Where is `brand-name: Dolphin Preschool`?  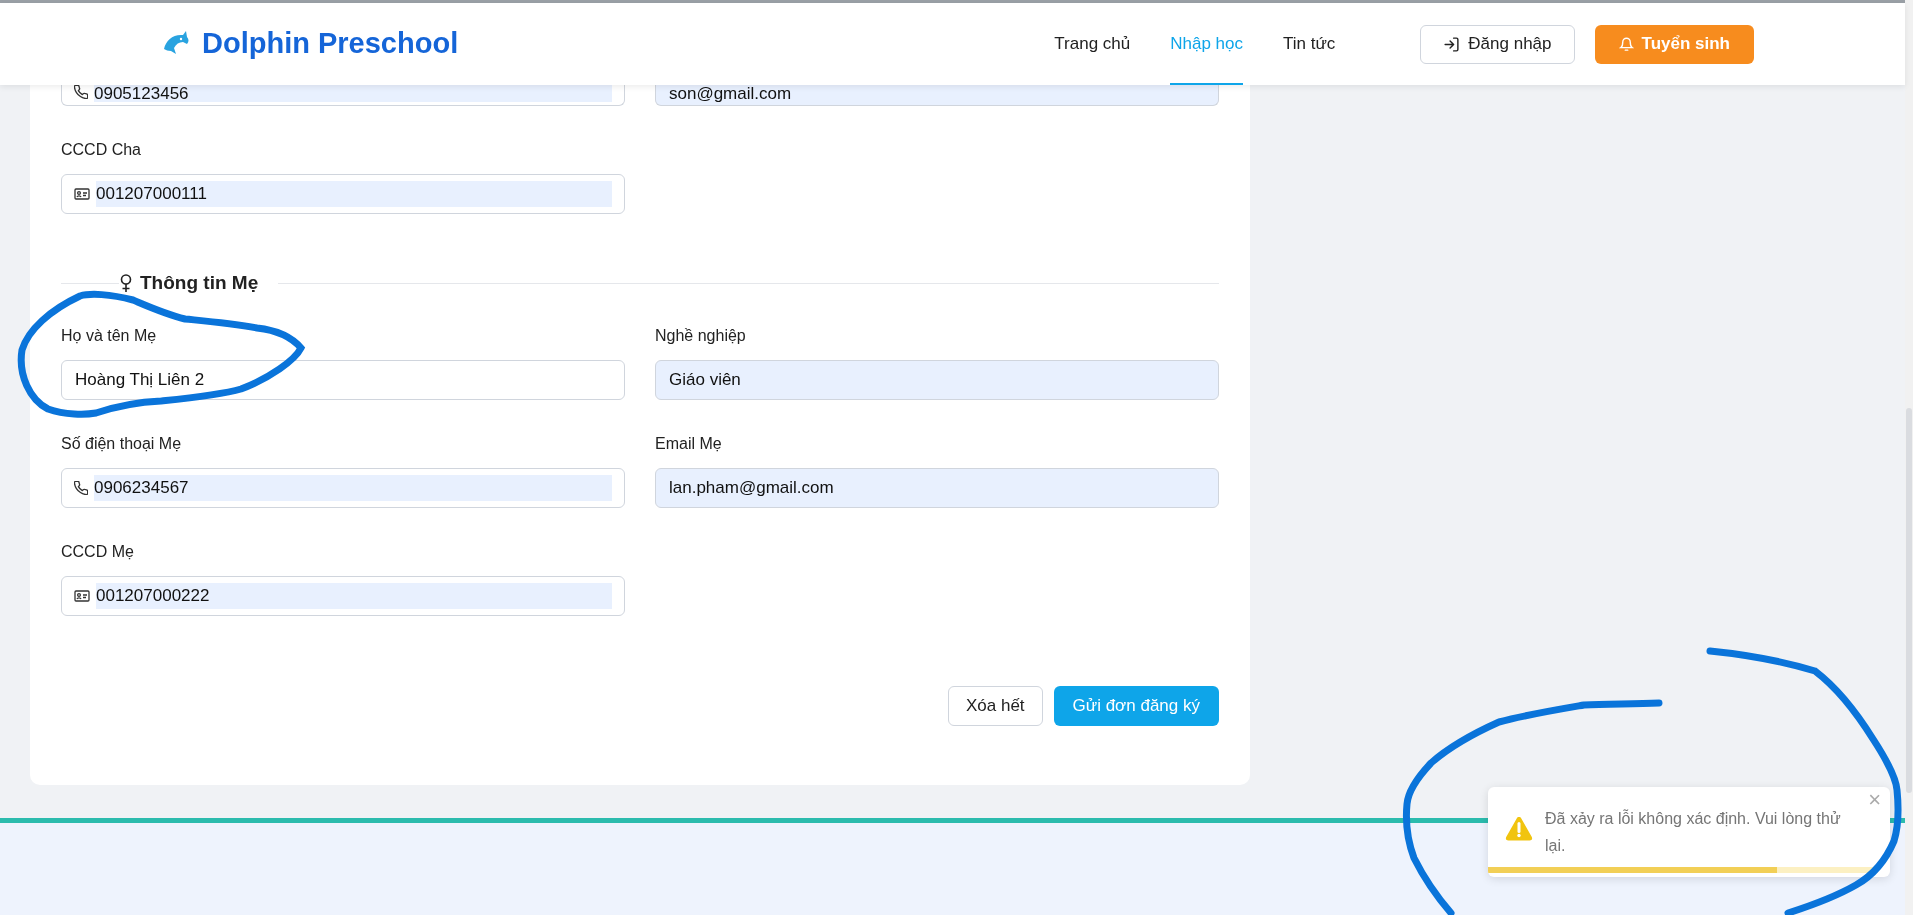
brand-name: Dolphin Preschool is located at coordinates (330, 44).